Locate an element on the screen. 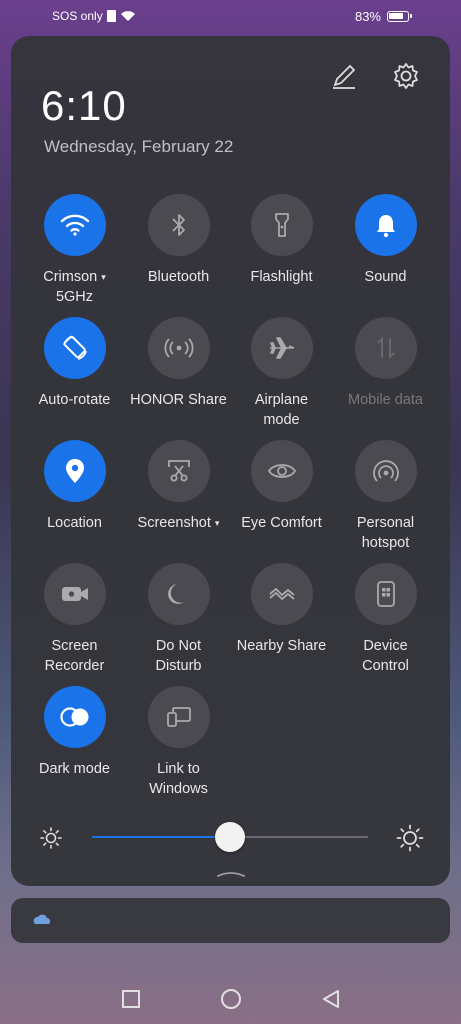 This screenshot has width=461, height=1024. tile-bluetooth: Bluetooth is located at coordinates (178, 240).